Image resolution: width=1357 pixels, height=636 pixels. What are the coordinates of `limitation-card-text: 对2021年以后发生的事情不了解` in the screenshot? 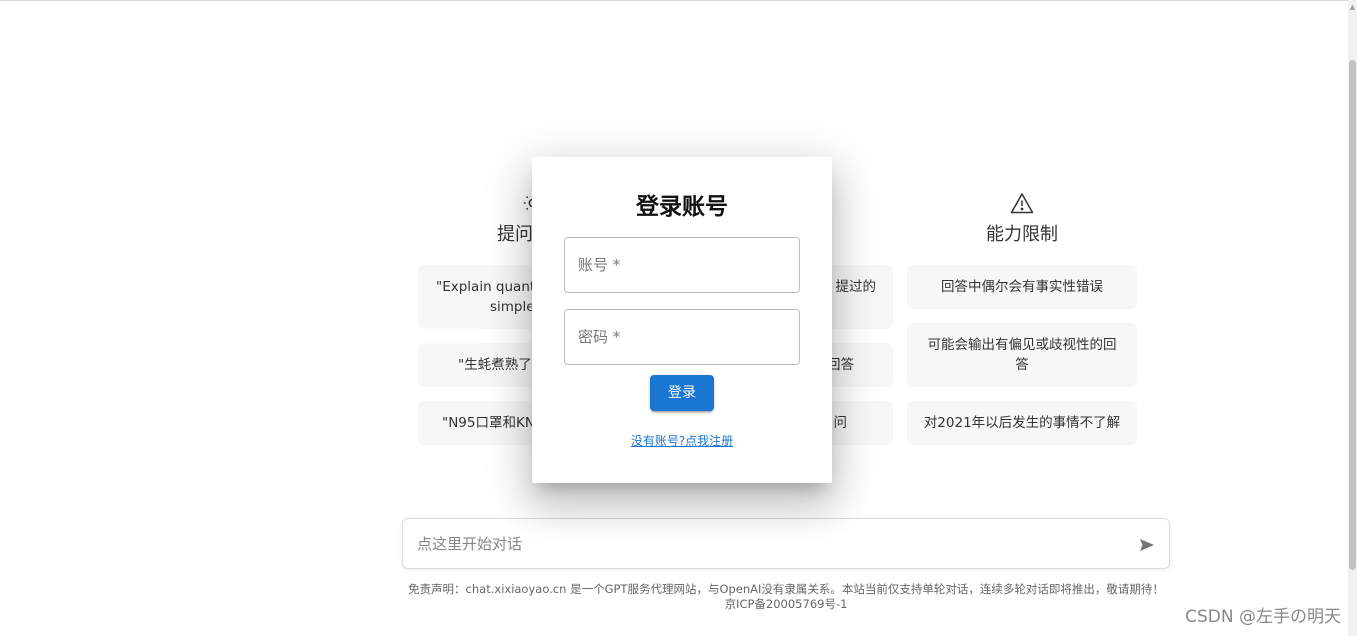 It's located at (1022, 423).